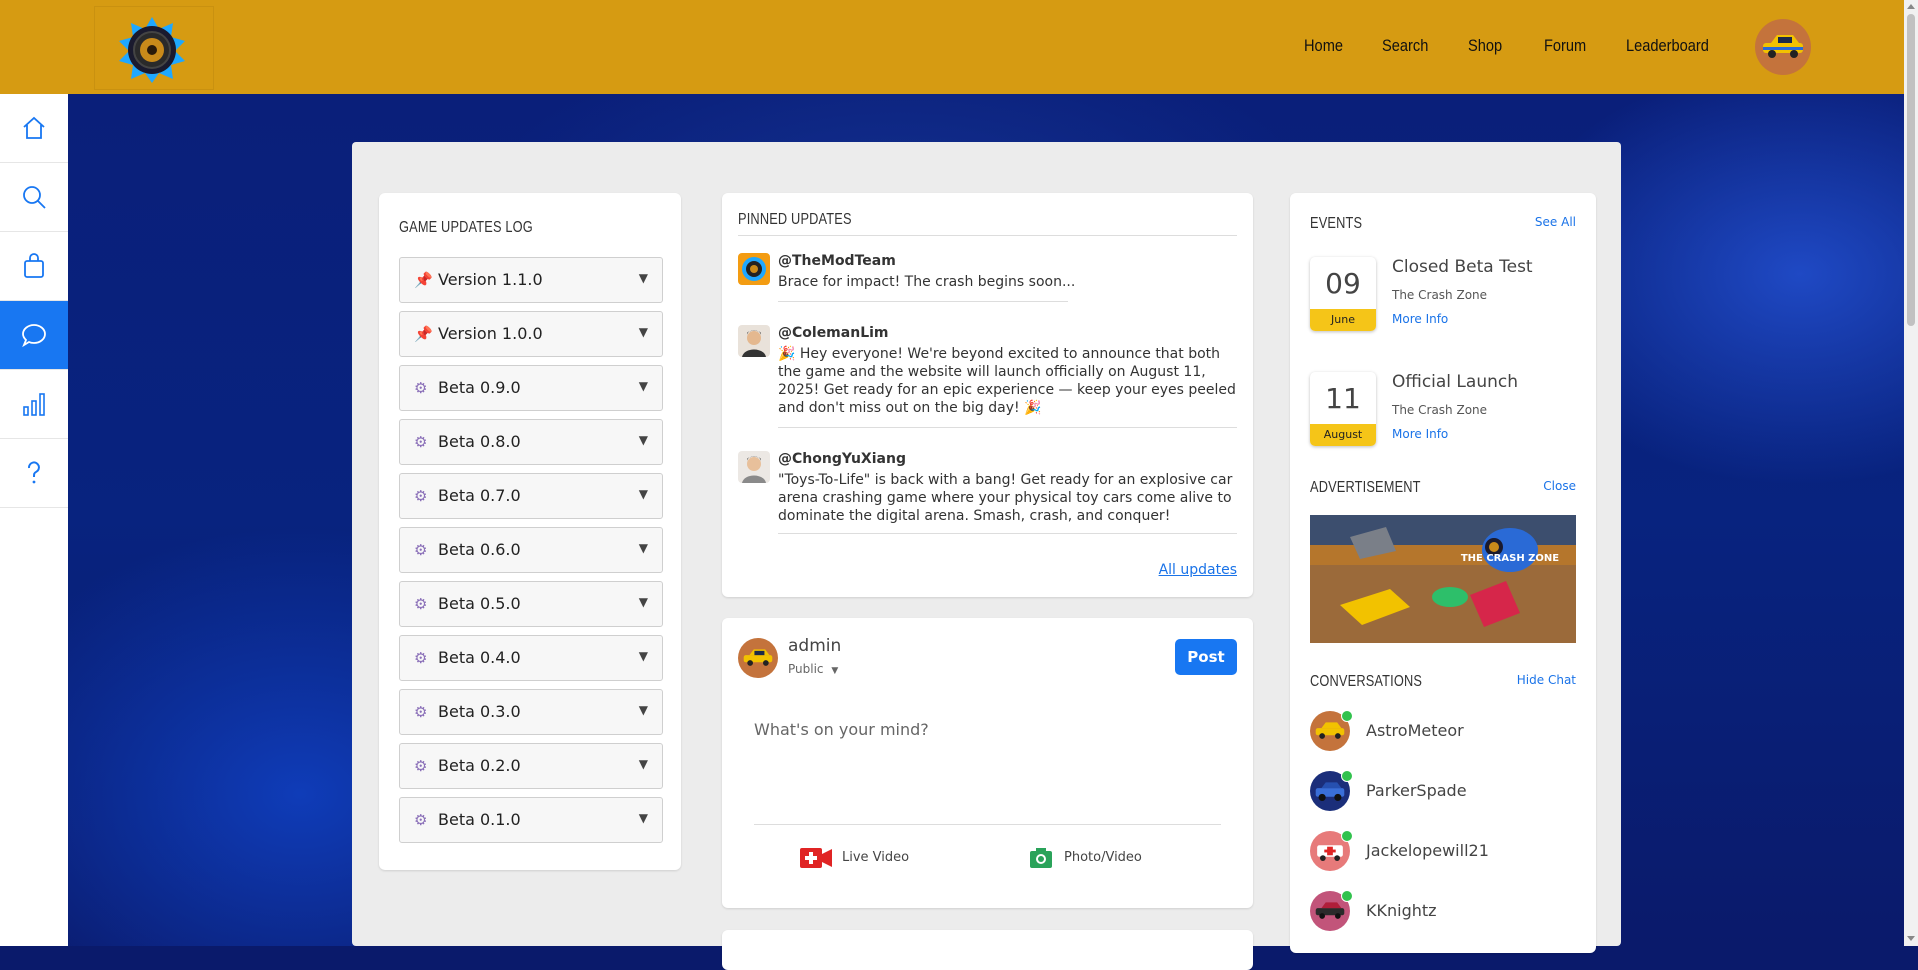 The width and height of the screenshot is (1918, 970). I want to click on event-date: 09 June, so click(1343, 294).